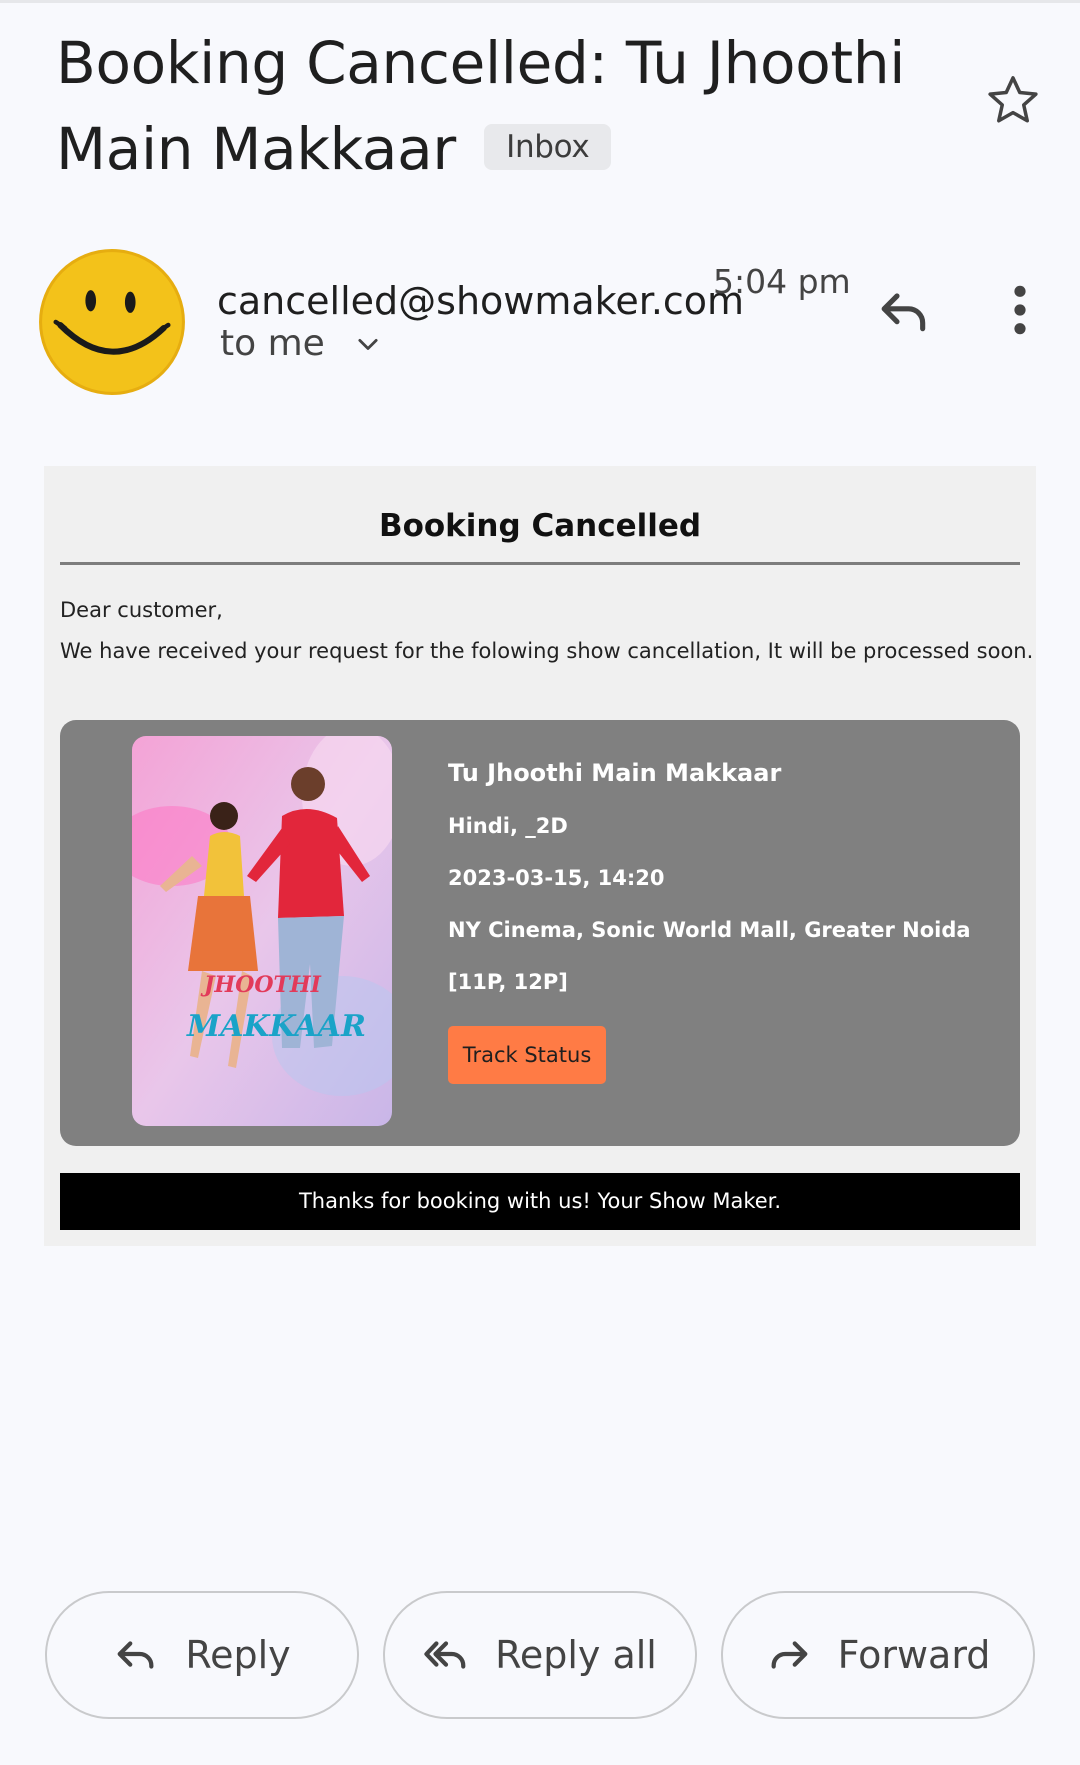 The height and width of the screenshot is (1765, 1080). I want to click on movie-poster: JHOOTHI MAKKAAR, so click(262, 931).